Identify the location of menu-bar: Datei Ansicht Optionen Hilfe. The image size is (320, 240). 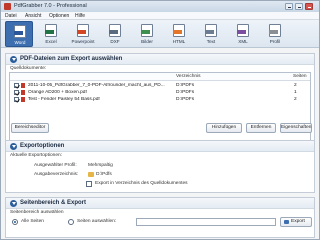
(160, 16).